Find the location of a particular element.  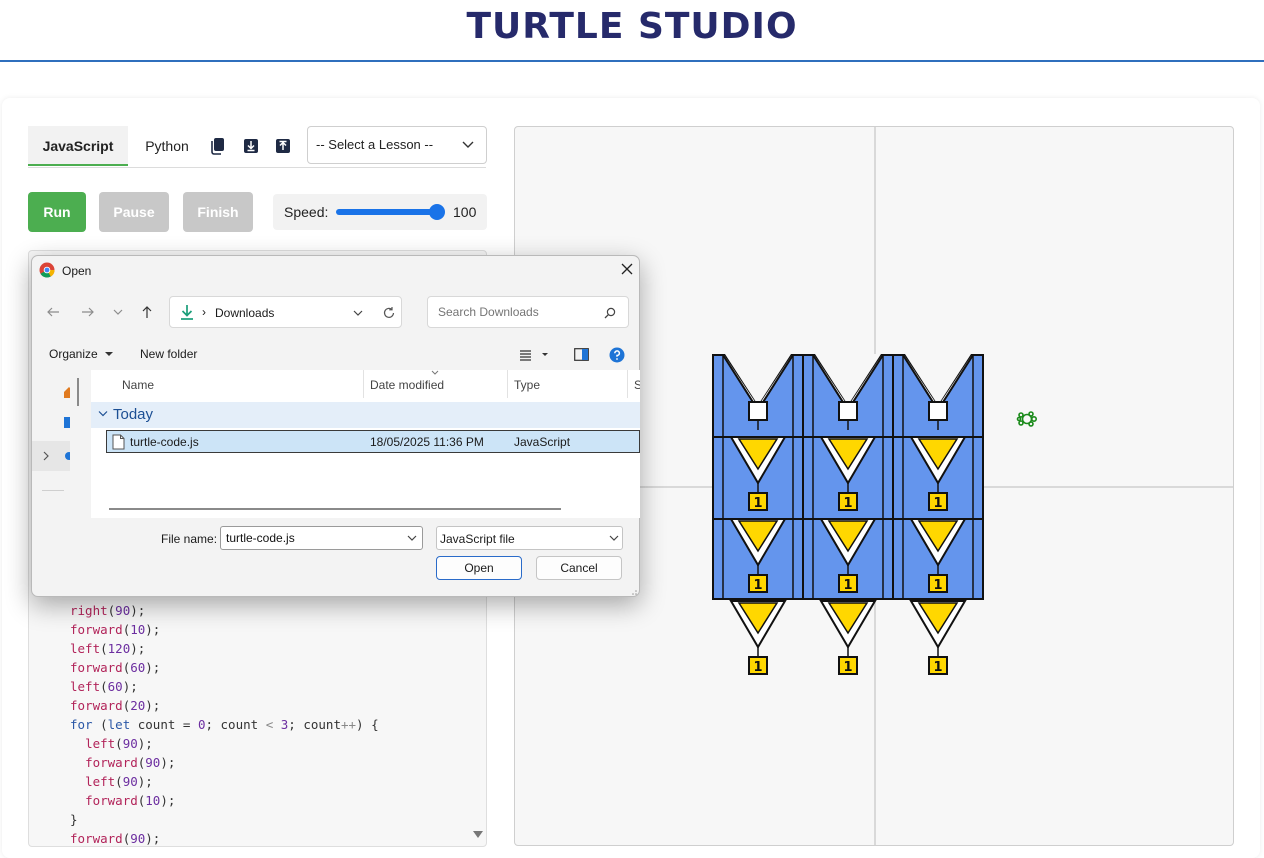

code-line: right(90); is located at coordinates (224, 610).